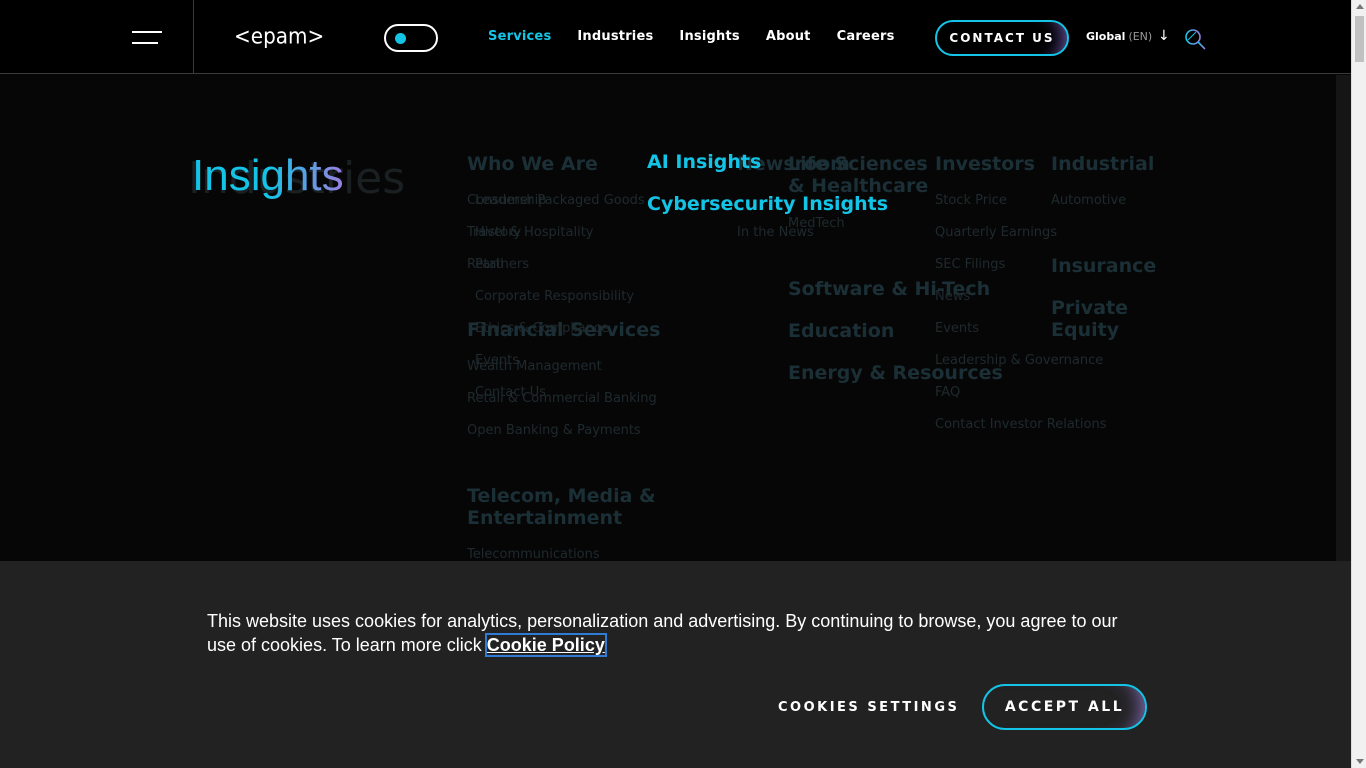 This screenshot has width=1366, height=768. I want to click on cybersecurity-insights-link: Cybersecurity Insights, so click(767, 204).